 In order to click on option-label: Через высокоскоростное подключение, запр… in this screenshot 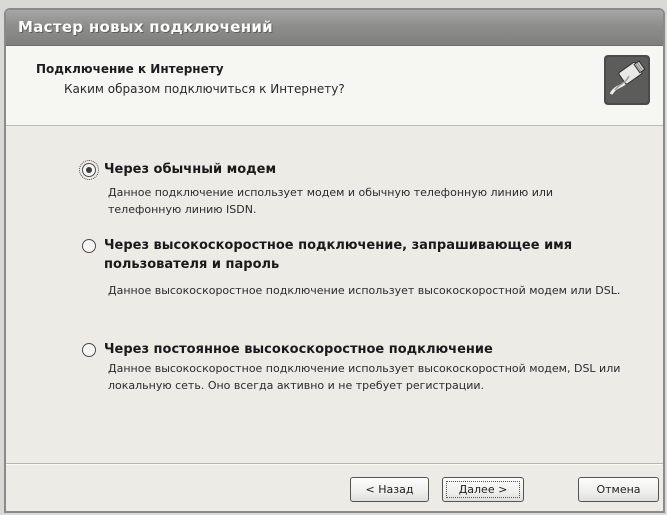, I will do `click(354, 255)`.